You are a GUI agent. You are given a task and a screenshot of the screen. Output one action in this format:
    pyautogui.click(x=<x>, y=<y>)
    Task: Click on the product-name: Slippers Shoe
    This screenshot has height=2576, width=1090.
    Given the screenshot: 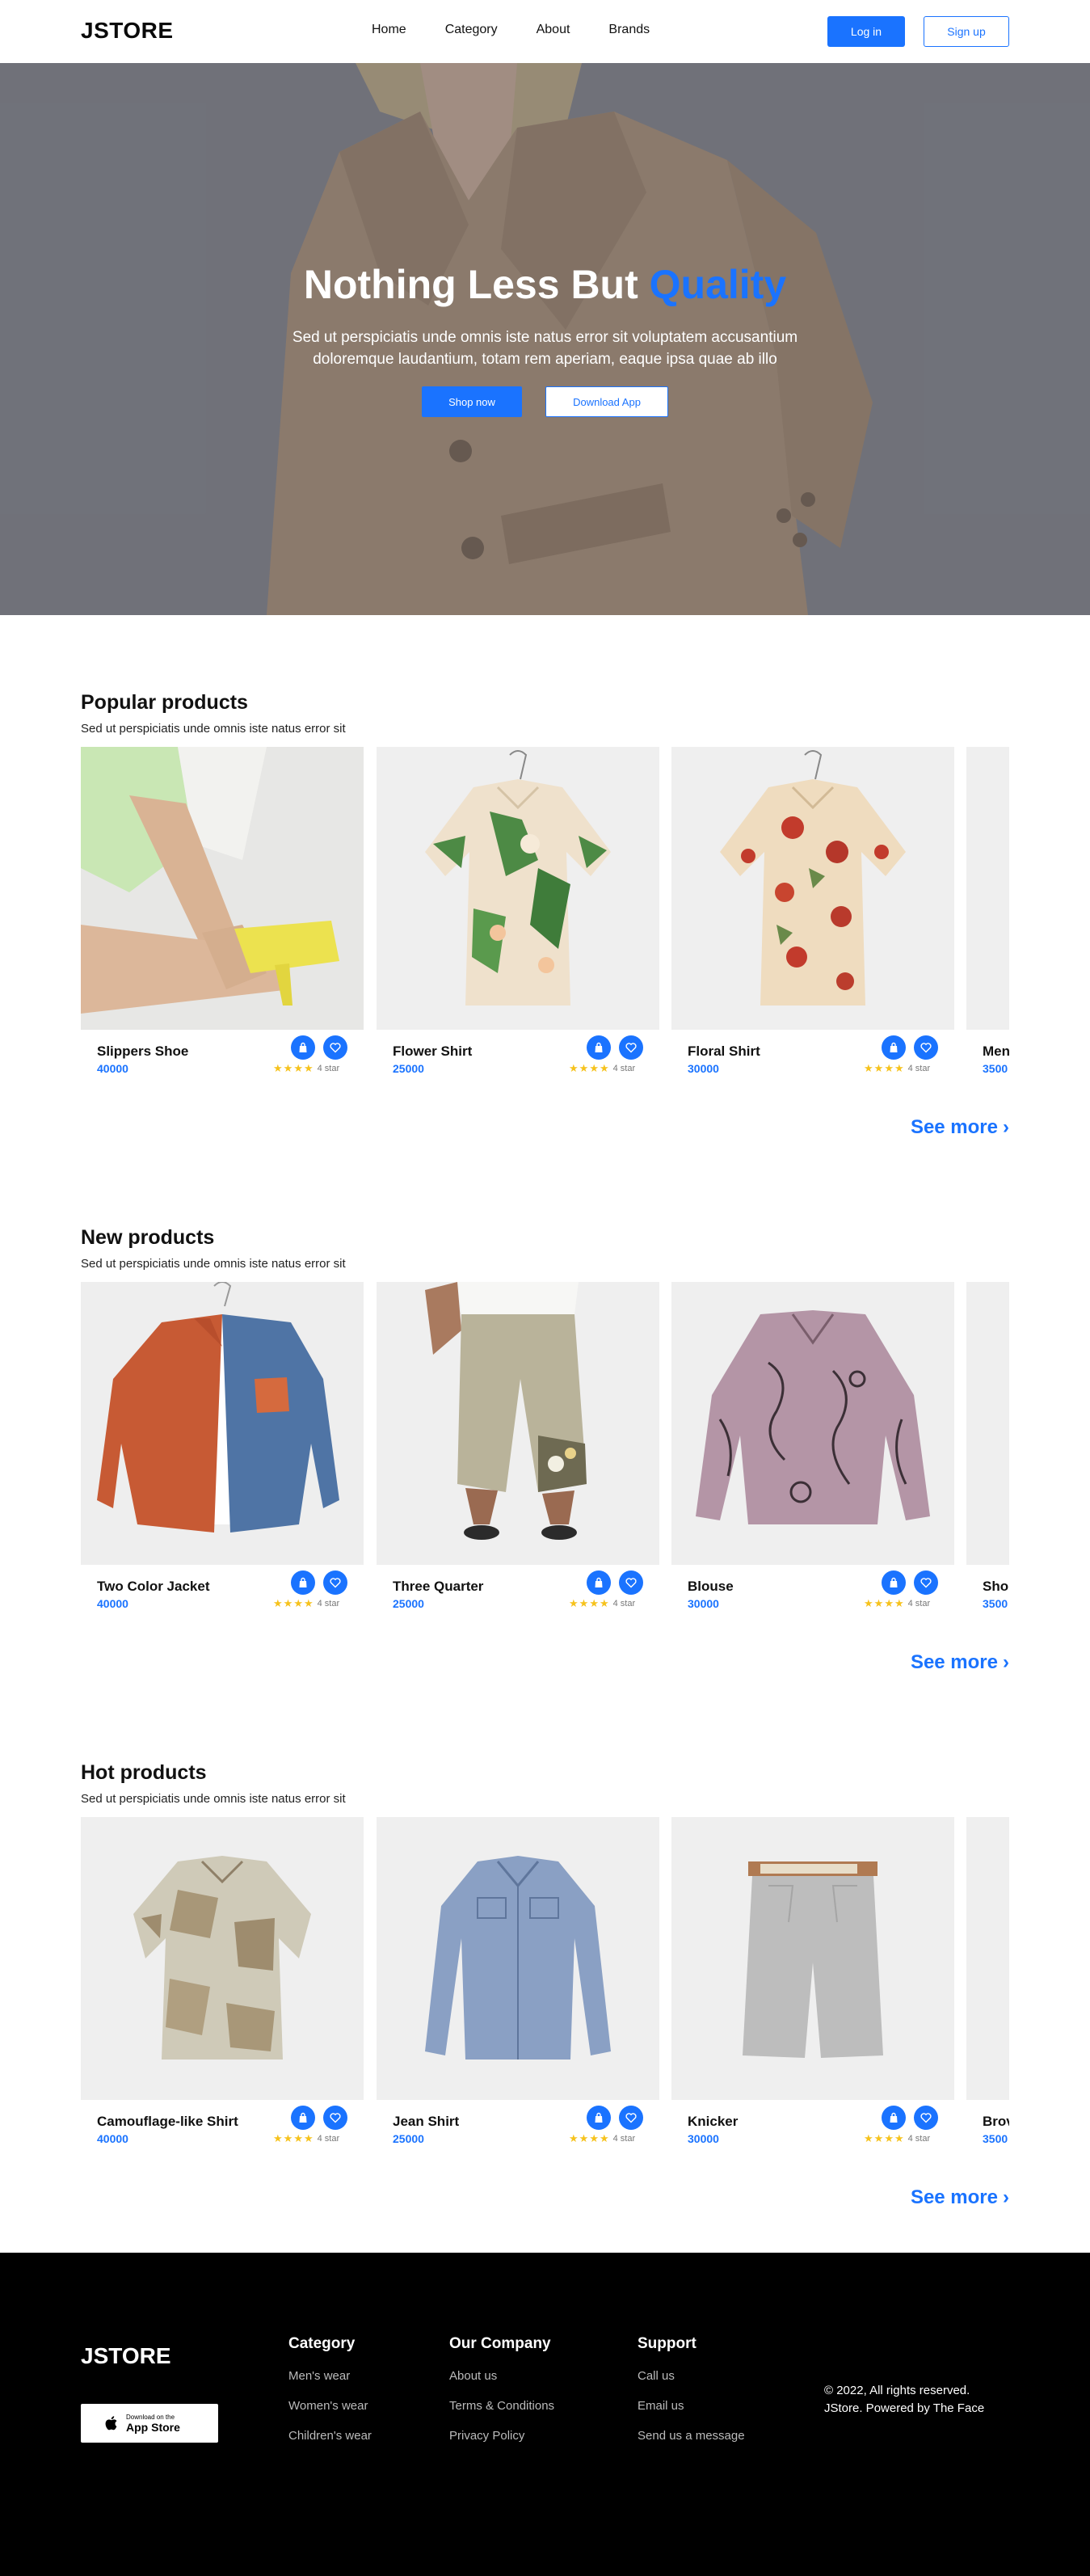 What is the action you would take?
    pyautogui.click(x=143, y=1051)
    